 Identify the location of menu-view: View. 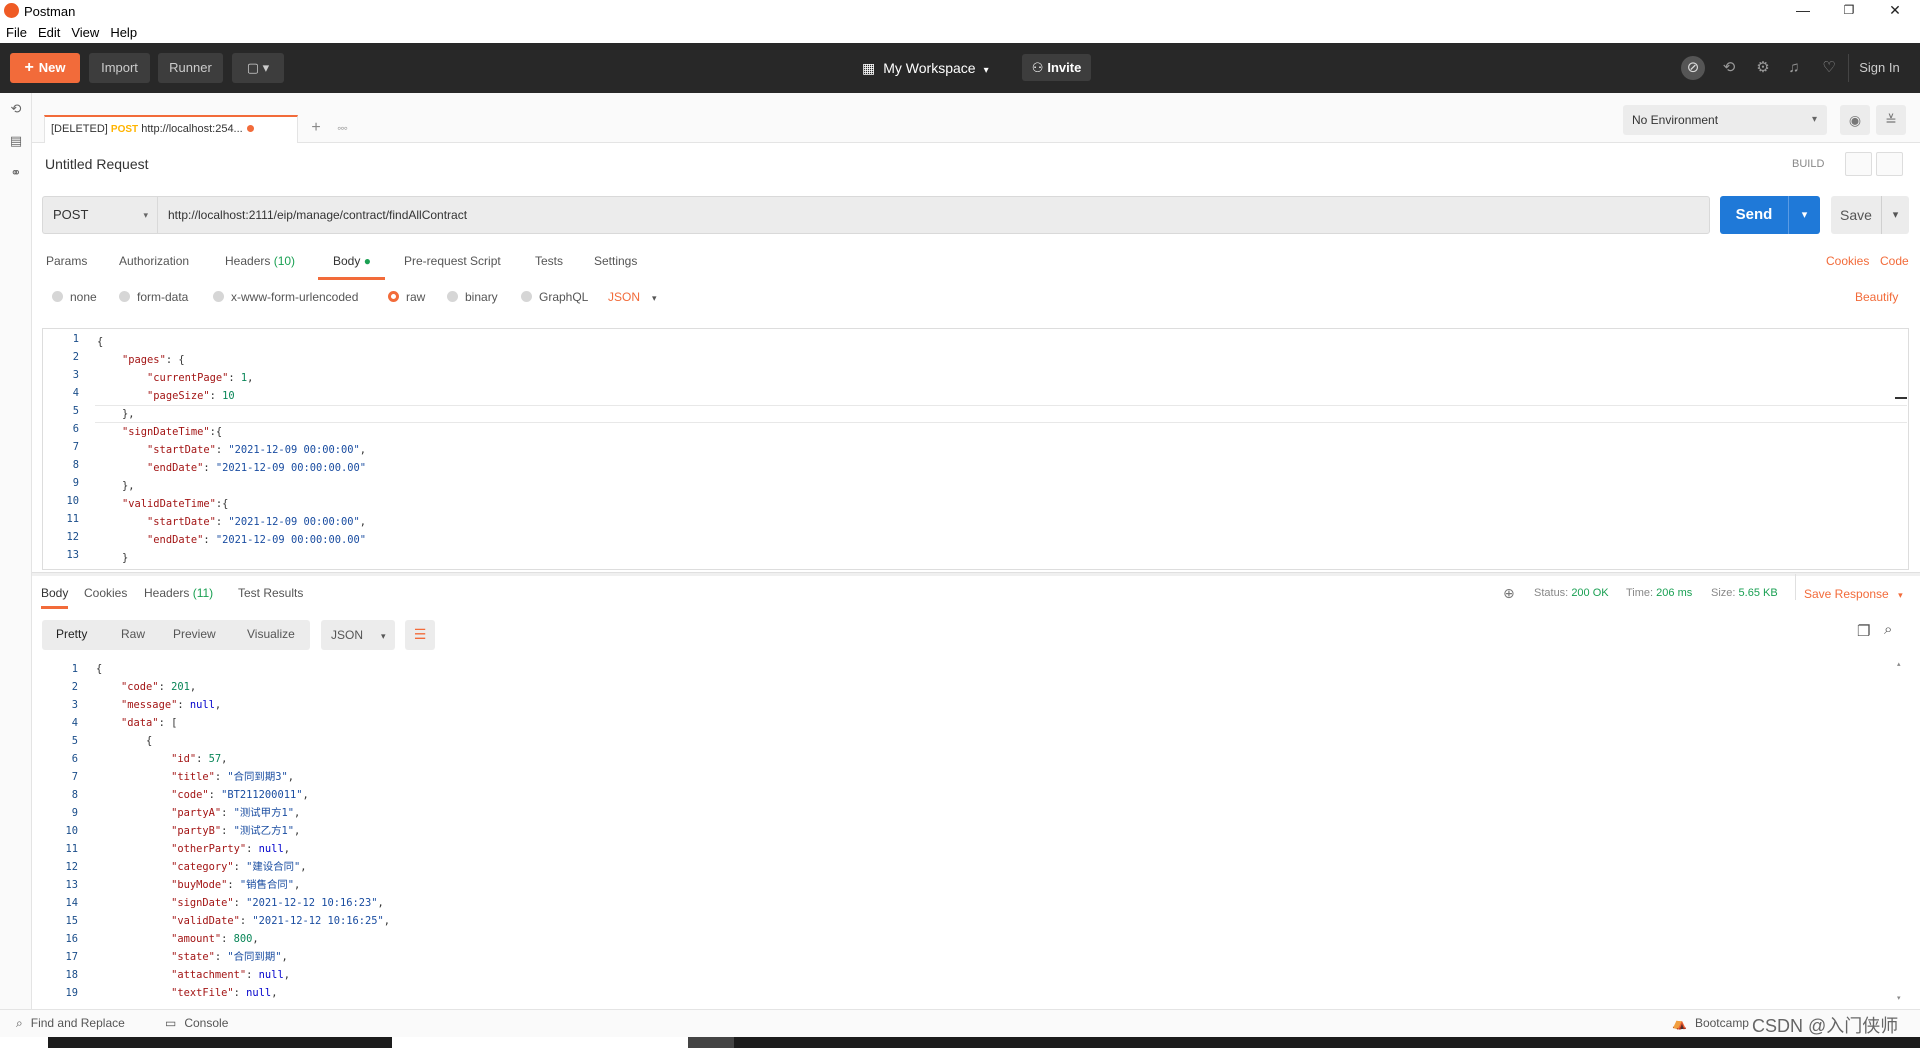
(84, 31).